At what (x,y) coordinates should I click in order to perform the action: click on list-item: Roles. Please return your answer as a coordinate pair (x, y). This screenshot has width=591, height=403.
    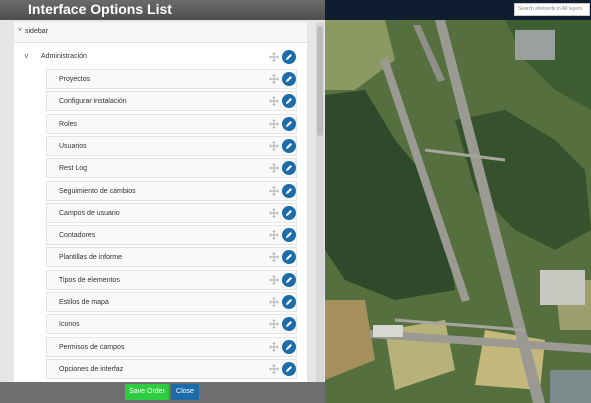
    Looking at the image, I should click on (171, 124).